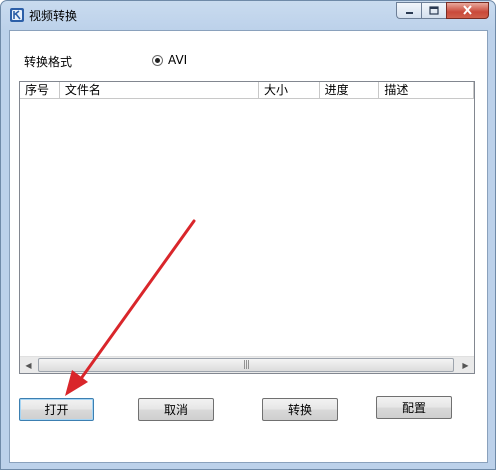 Image resolution: width=496 pixels, height=470 pixels. What do you see at coordinates (426, 90) in the screenshot?
I see `col-header-description: 描述` at bounding box center [426, 90].